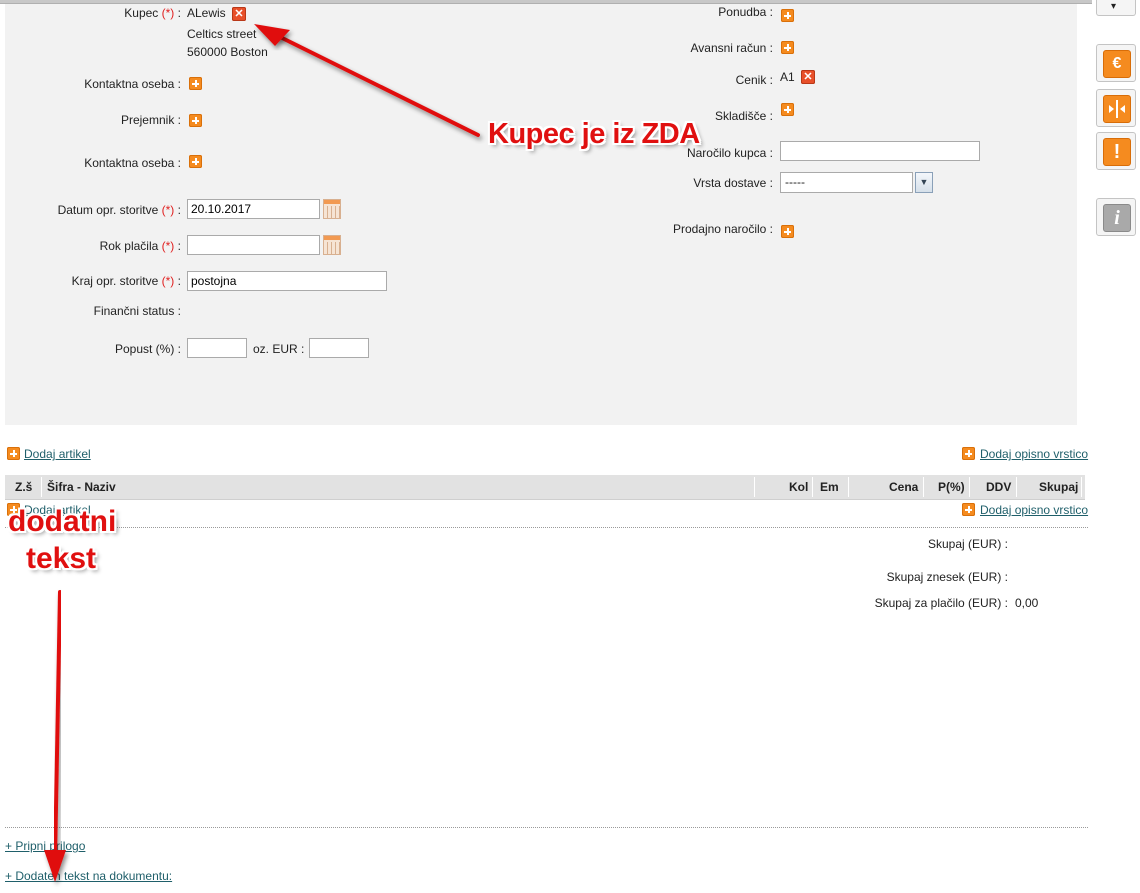 The image size is (1140, 893). I want to click on annotation-text-note-2: tekst, so click(61, 558).